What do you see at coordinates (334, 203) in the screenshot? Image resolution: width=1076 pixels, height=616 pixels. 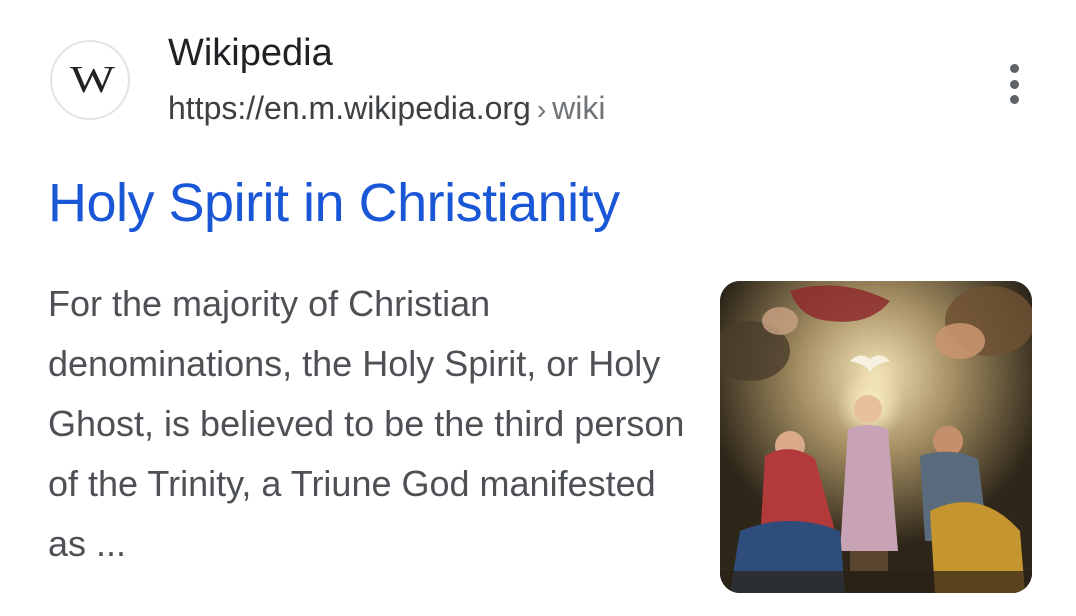 I see `result-title-link: Holy Spirit in Christianity` at bounding box center [334, 203].